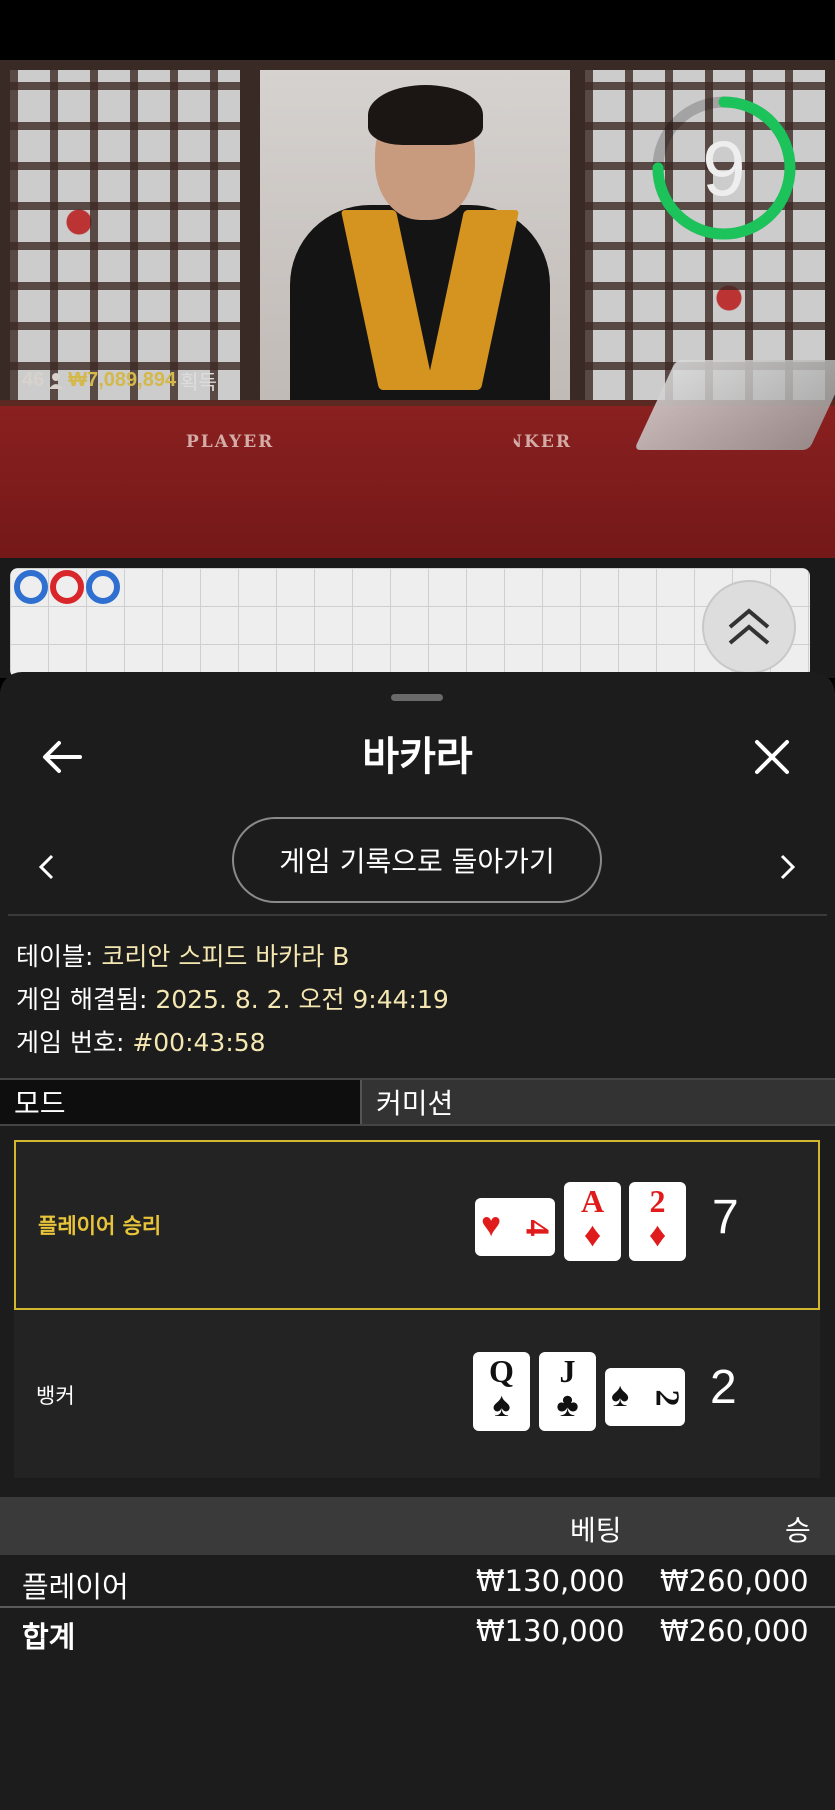 The image size is (835, 1810). What do you see at coordinates (798, 1530) in the screenshot?
I see `win-column-header: 승` at bounding box center [798, 1530].